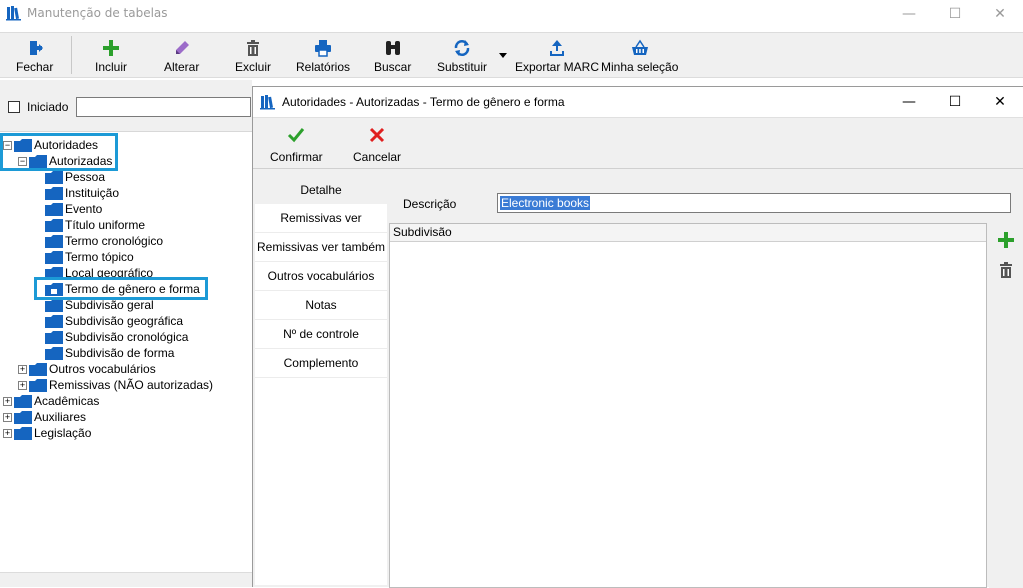  Describe the element at coordinates (955, 102) in the screenshot. I see `dialog-maximize-button: ☐` at that location.